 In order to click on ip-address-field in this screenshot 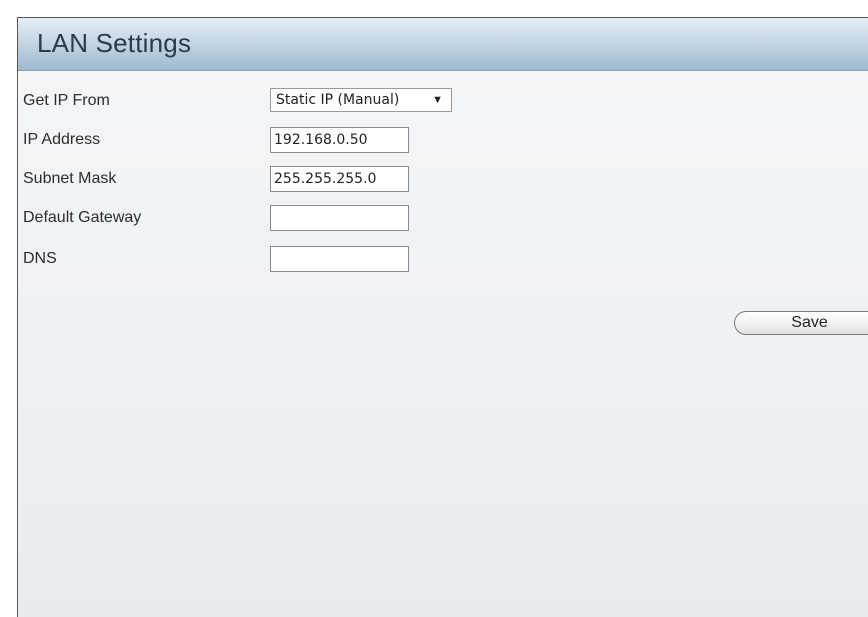, I will do `click(339, 140)`.